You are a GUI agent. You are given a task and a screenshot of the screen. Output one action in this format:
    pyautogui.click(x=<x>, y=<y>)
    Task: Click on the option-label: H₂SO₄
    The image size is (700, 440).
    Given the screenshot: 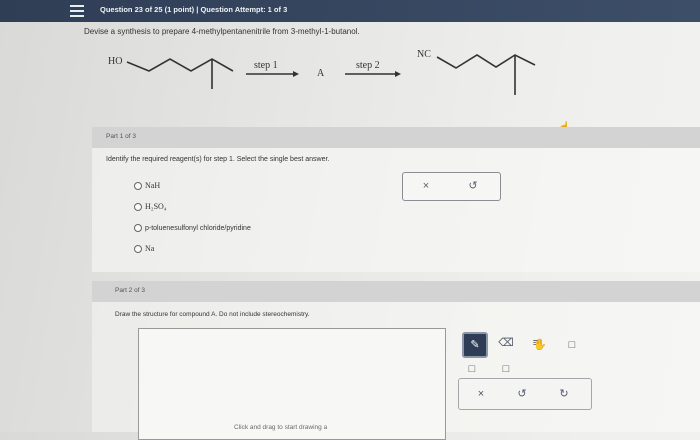 What is the action you would take?
    pyautogui.click(x=156, y=206)
    